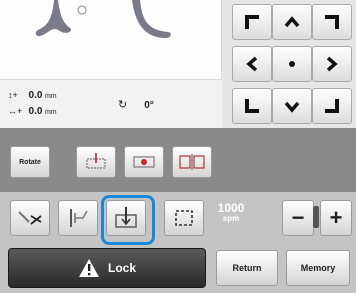  What do you see at coordinates (231, 208) in the screenshot?
I see `speed-value: 1000` at bounding box center [231, 208].